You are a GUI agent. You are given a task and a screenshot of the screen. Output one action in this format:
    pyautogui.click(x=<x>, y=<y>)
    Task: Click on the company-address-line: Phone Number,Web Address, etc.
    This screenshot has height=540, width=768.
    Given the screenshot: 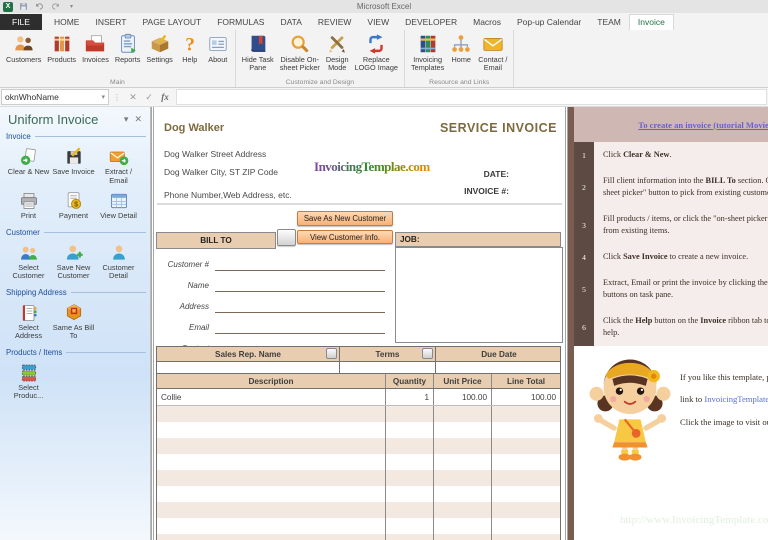 What is the action you would take?
    pyautogui.click(x=228, y=195)
    